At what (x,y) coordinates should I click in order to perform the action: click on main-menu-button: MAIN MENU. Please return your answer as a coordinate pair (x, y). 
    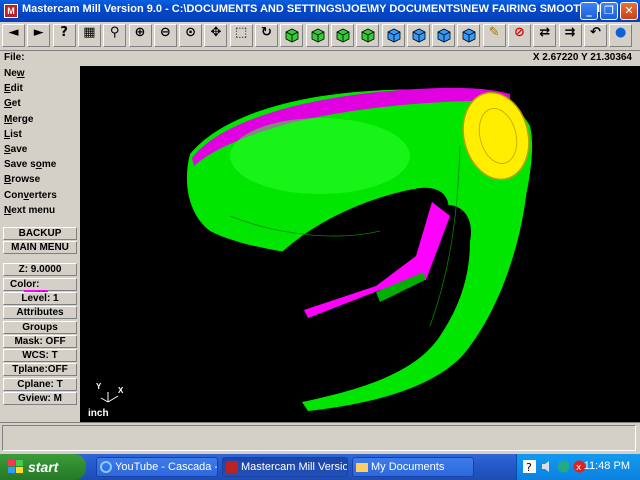
    Looking at the image, I should click on (40, 247).